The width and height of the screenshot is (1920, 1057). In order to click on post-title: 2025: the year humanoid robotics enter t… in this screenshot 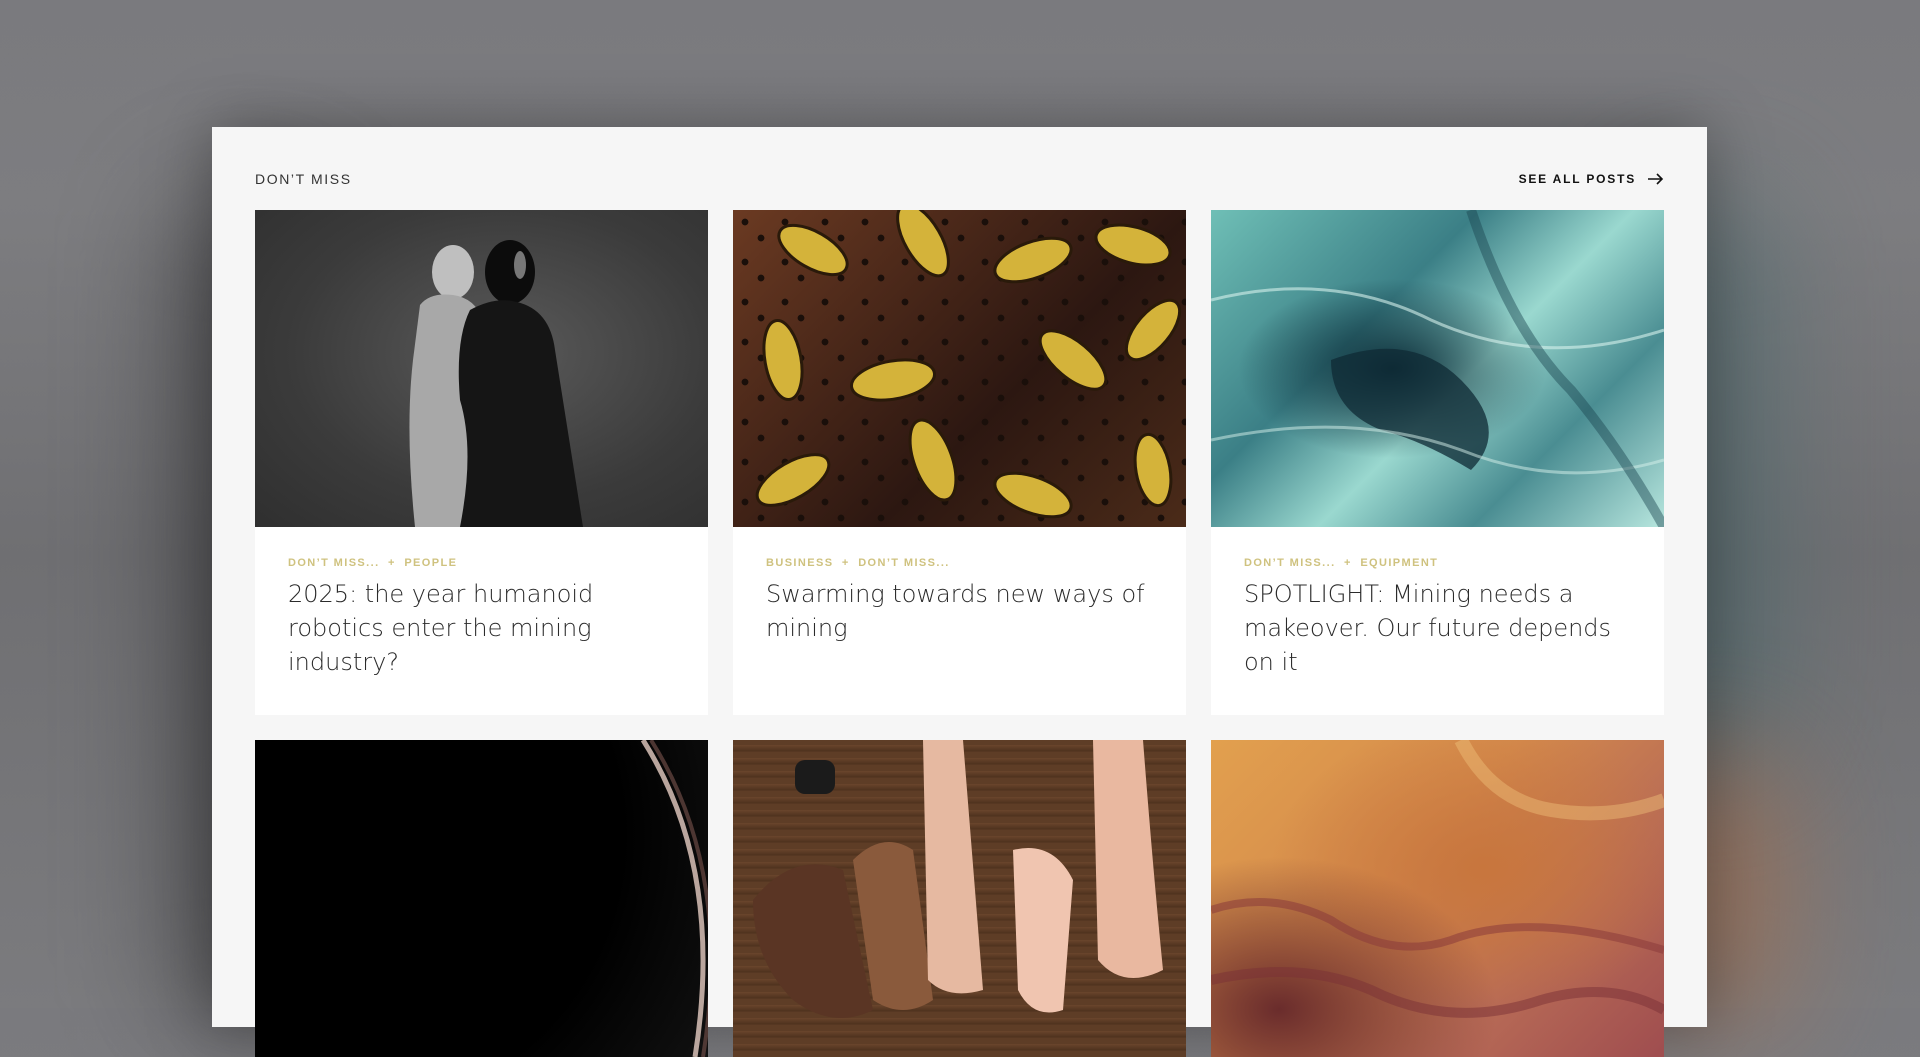, I will do `click(481, 628)`.